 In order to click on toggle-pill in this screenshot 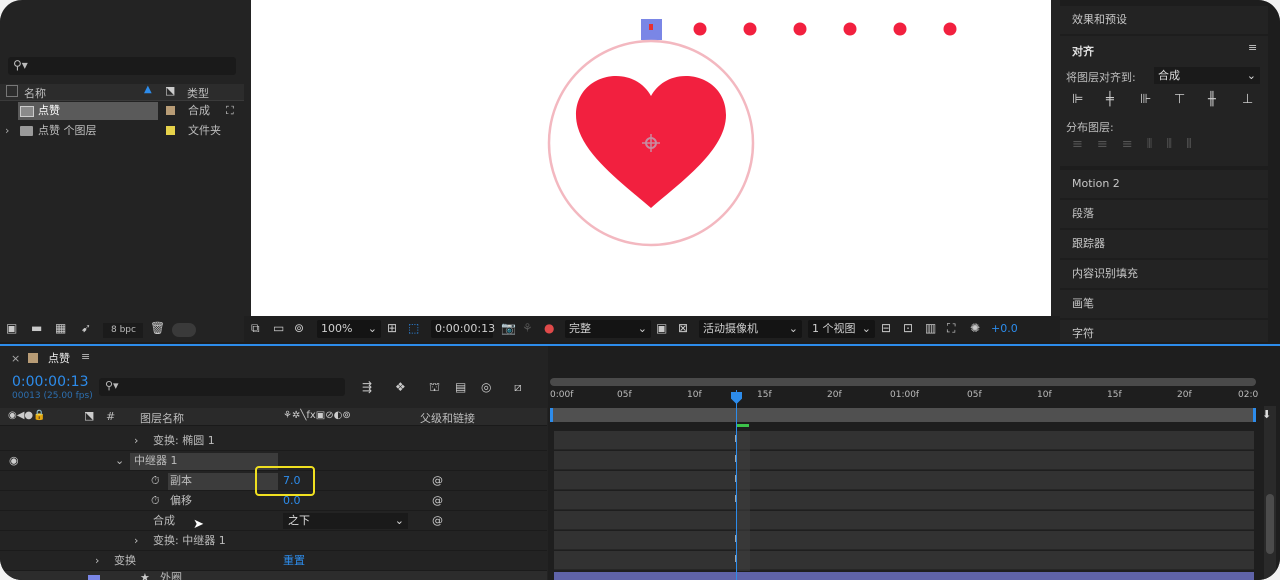, I will do `click(184, 330)`.